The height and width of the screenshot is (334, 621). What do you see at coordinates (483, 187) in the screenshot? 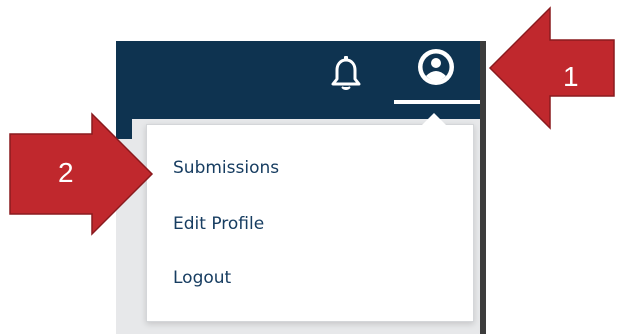
I see `window-edge` at bounding box center [483, 187].